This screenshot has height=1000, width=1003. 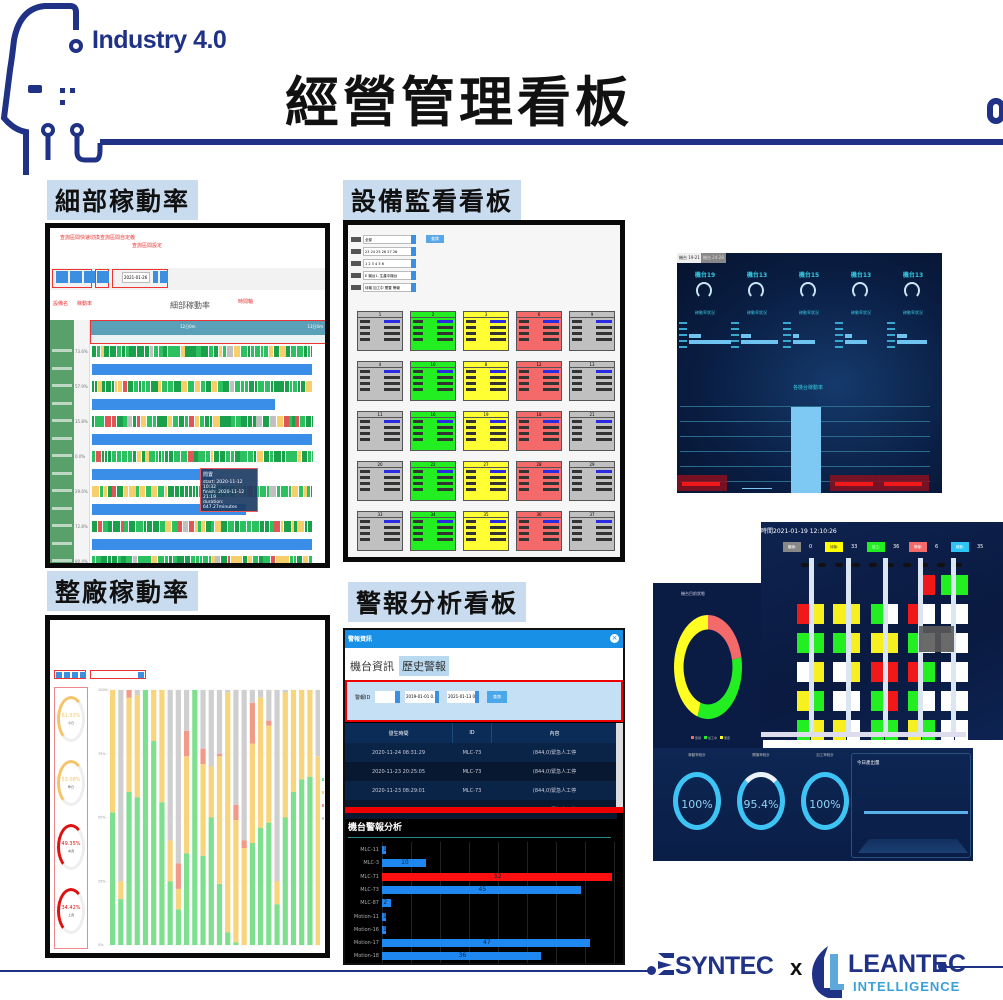 I want to click on tab-machine-19-21: 機台 19-21, so click(x=689, y=258).